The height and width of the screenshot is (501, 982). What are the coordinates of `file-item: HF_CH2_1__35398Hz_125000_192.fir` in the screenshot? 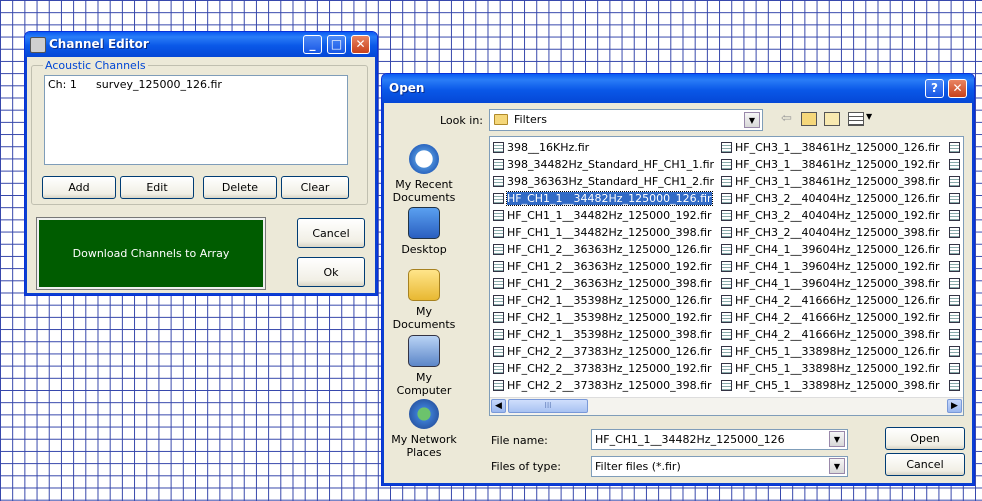 It's located at (602, 318).